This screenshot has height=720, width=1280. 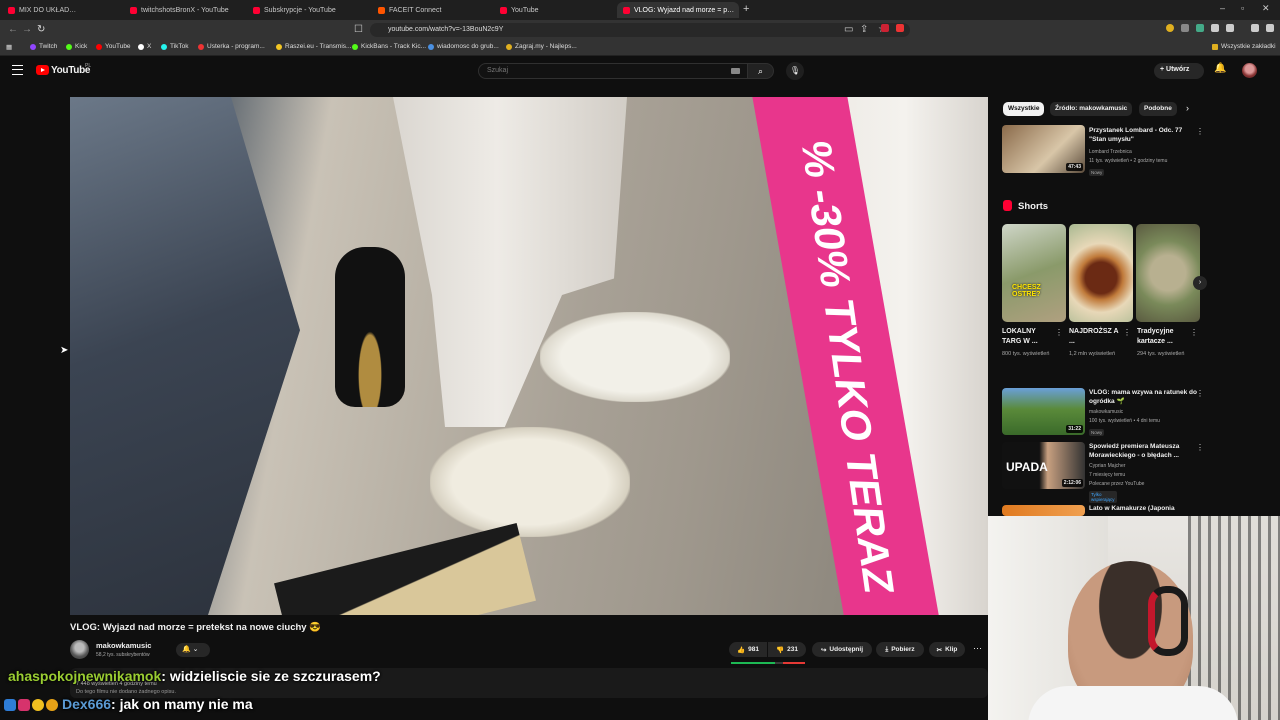 I want to click on duration-badge: 31:22, so click(x=1074, y=429).